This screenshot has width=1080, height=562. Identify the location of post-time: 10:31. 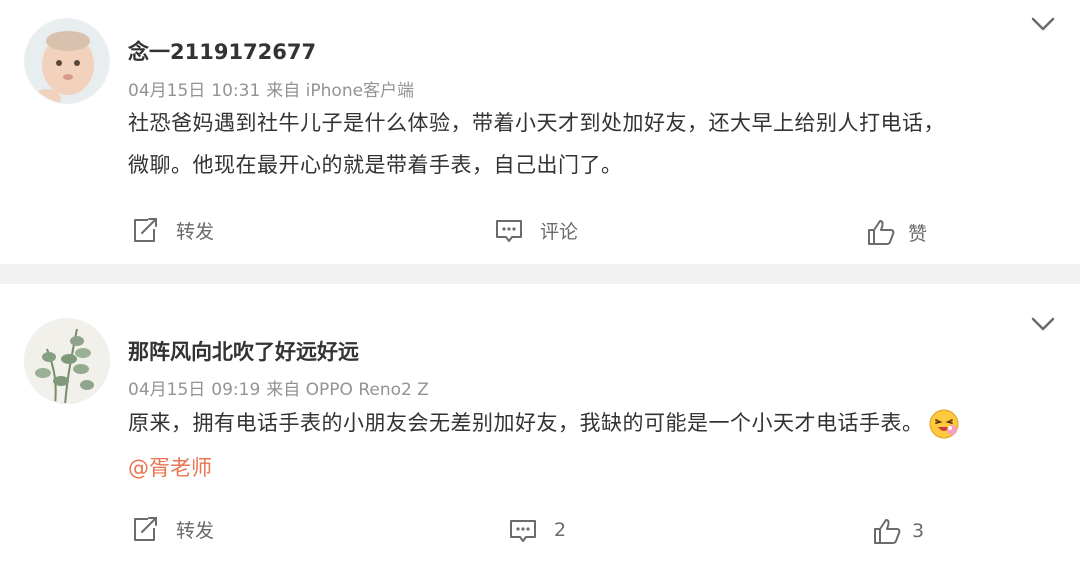
(236, 91).